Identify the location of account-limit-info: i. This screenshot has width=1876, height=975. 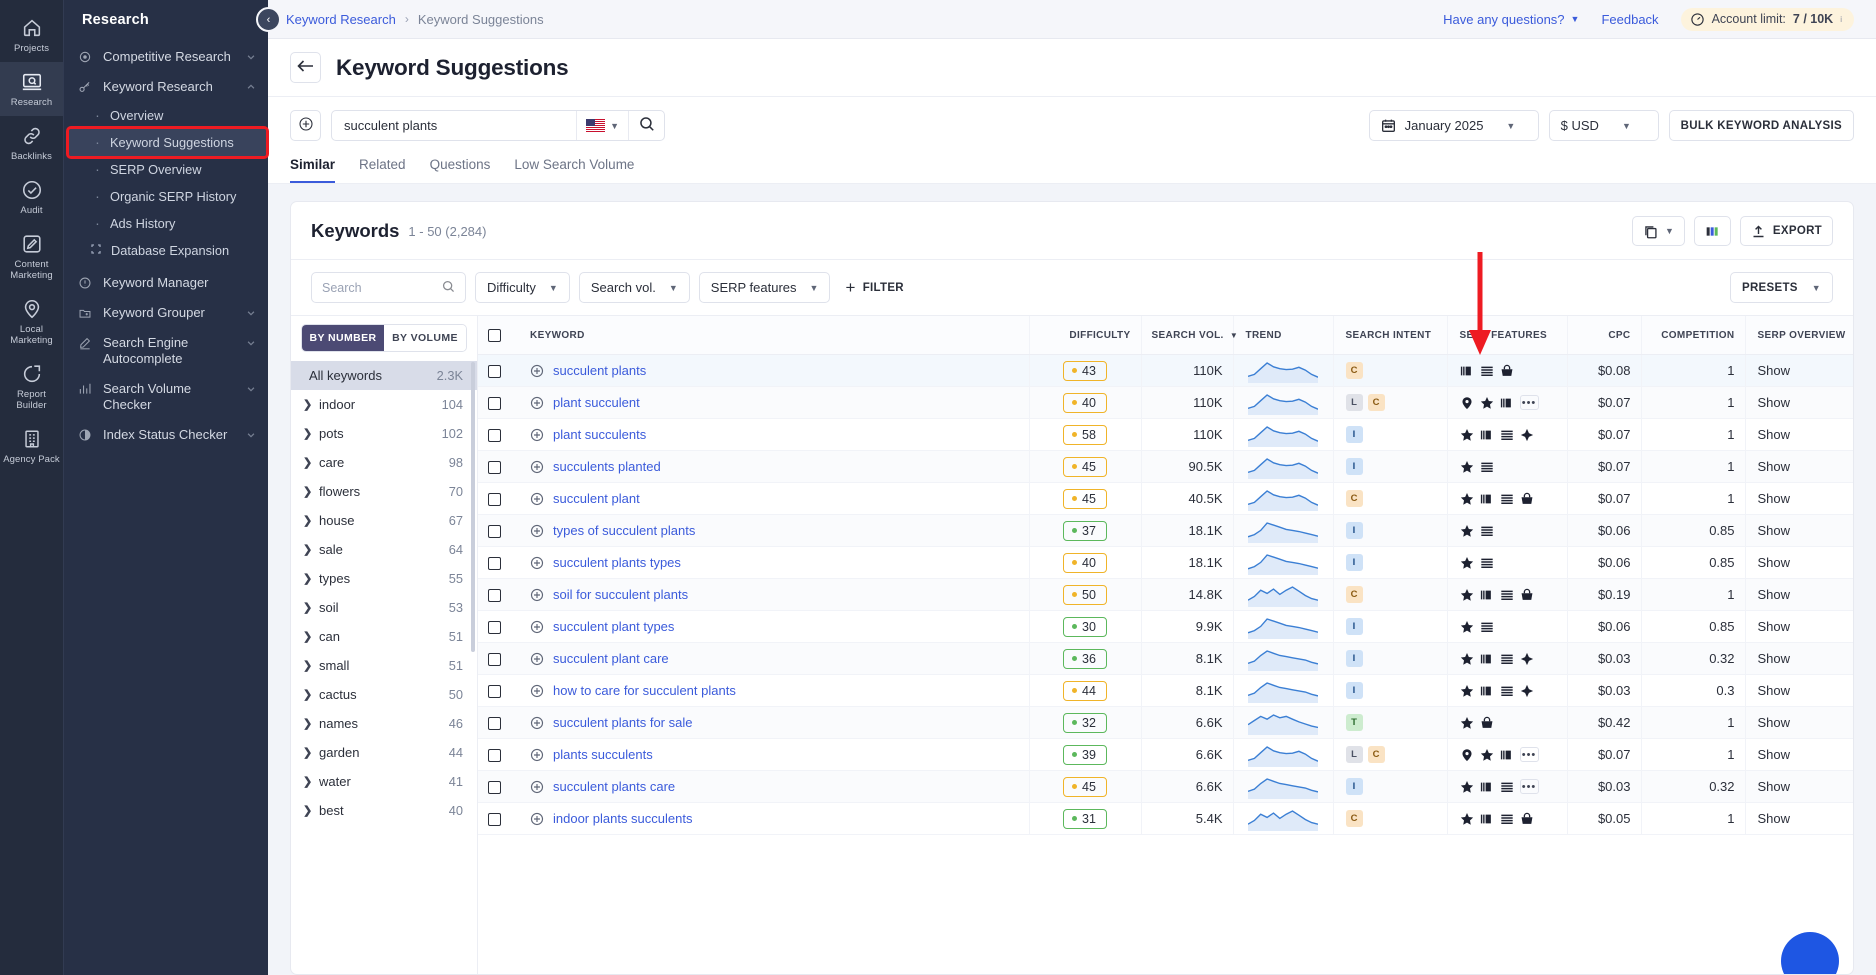
(1841, 19).